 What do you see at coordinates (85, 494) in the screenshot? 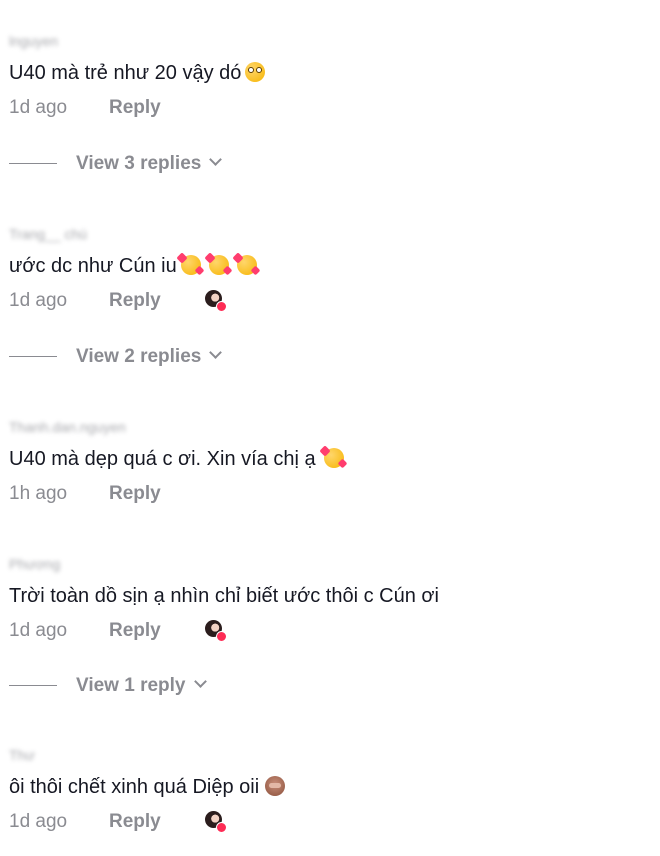
I see `comment-meta: 1h ago Reply` at bounding box center [85, 494].